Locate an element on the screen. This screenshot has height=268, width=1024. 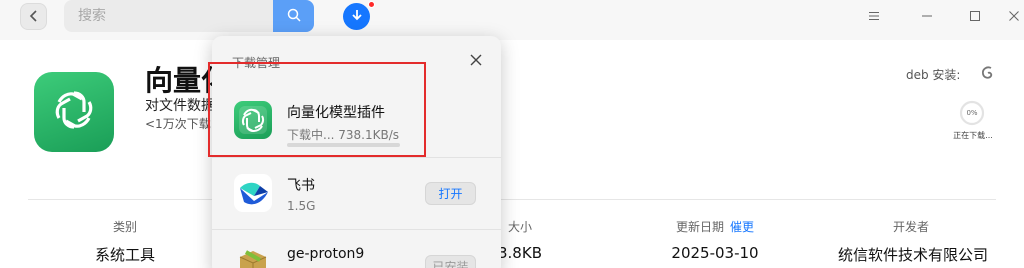
download-manager-button is located at coordinates (356, 16).